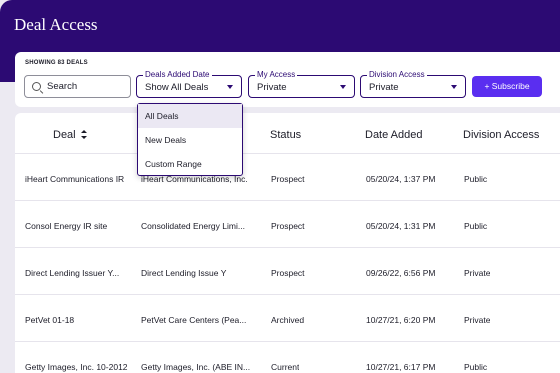 Image resolution: width=560 pixels, height=373 pixels. Describe the element at coordinates (394, 135) in the screenshot. I see `column-header-date-added: Date Added` at that location.